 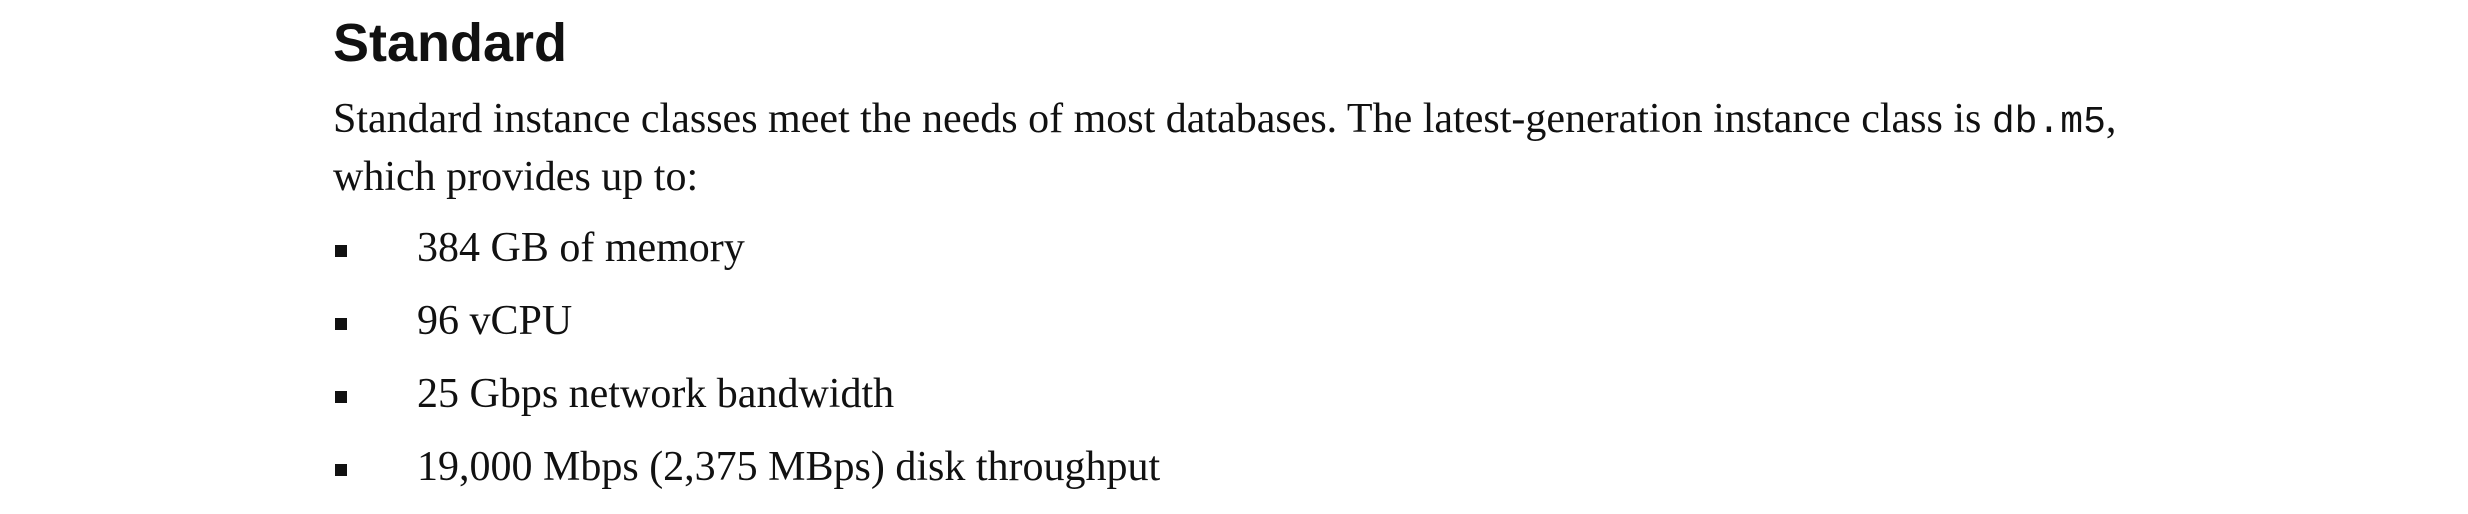 What do you see at coordinates (1258, 394) in the screenshot?
I see `list-item: 25 Gbps network bandwidth` at bounding box center [1258, 394].